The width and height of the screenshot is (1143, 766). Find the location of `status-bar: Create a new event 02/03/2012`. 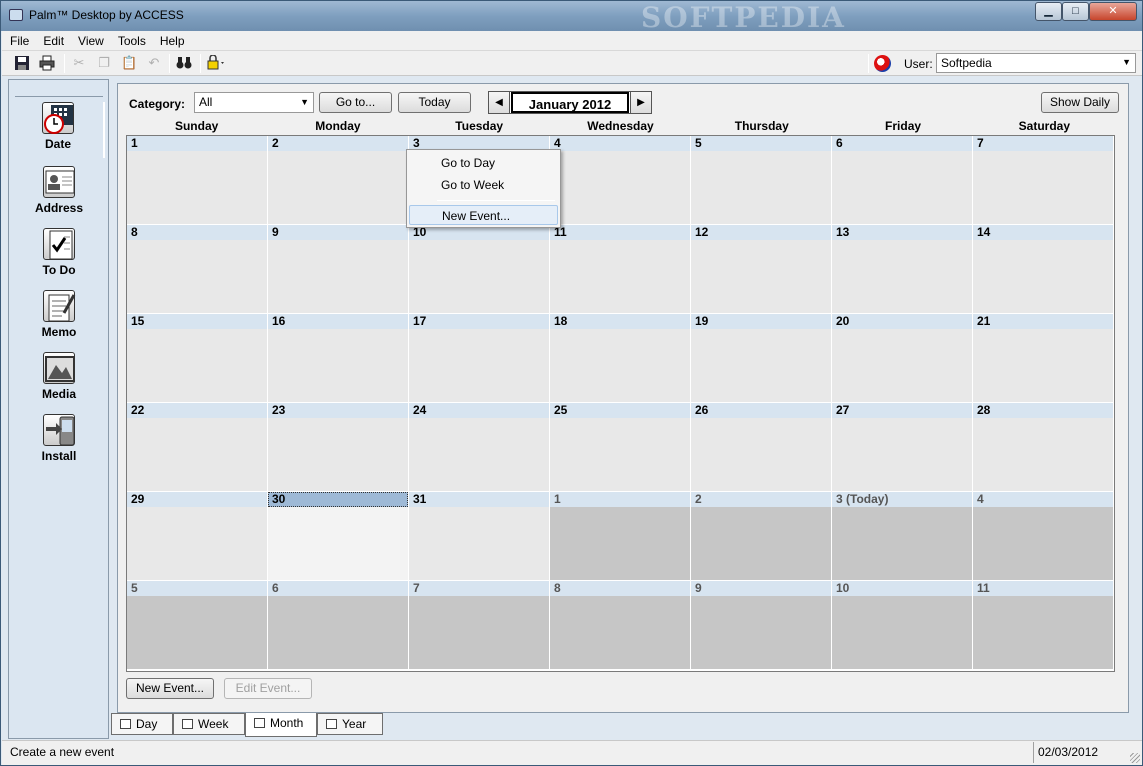

status-bar: Create a new event 02/03/2012 is located at coordinates (572, 752).